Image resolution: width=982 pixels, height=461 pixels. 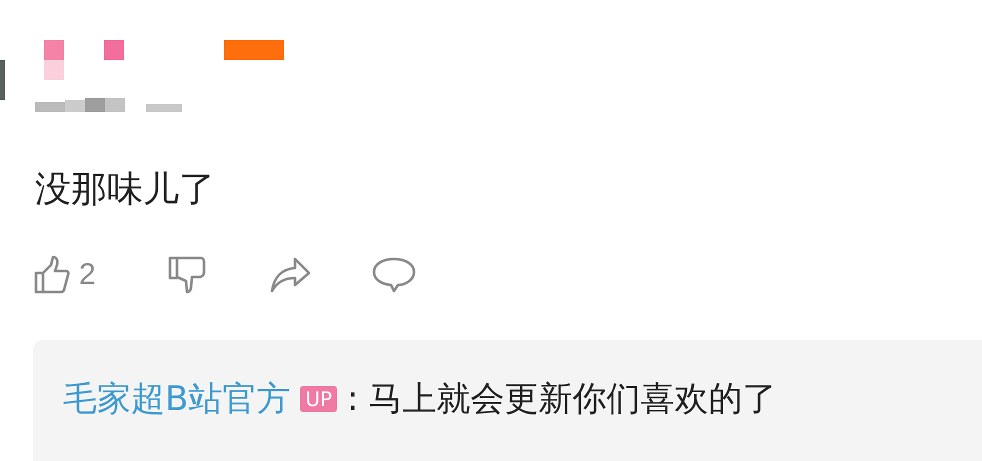 I want to click on dislike-icon, so click(x=187, y=275).